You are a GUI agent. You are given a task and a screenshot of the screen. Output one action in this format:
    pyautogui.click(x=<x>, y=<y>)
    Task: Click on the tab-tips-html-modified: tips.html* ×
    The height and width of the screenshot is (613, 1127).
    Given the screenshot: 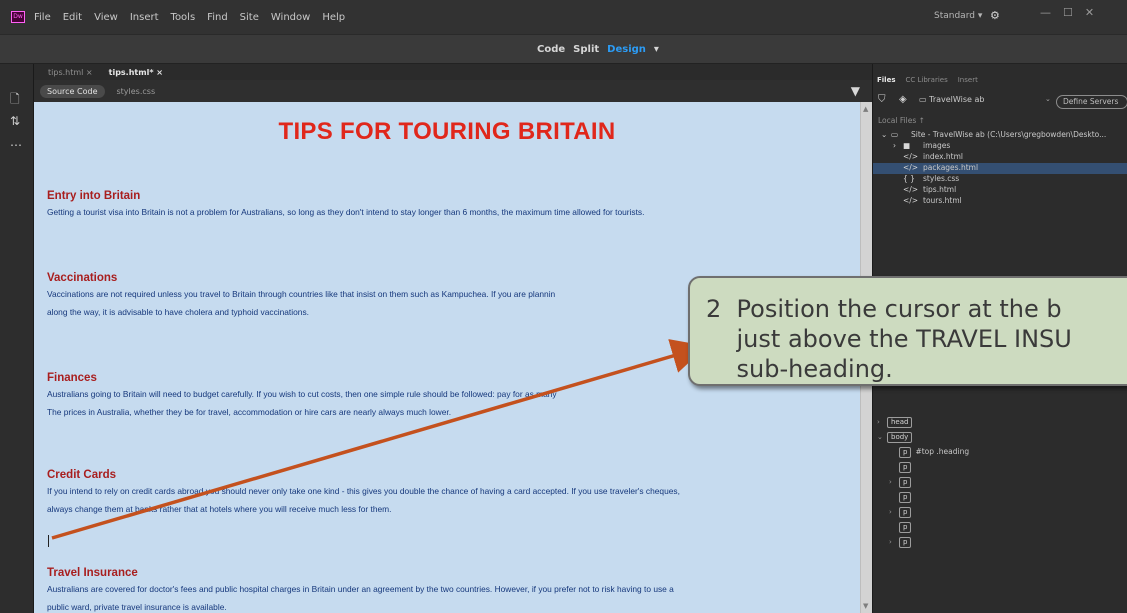 What is the action you would take?
    pyautogui.click(x=136, y=72)
    